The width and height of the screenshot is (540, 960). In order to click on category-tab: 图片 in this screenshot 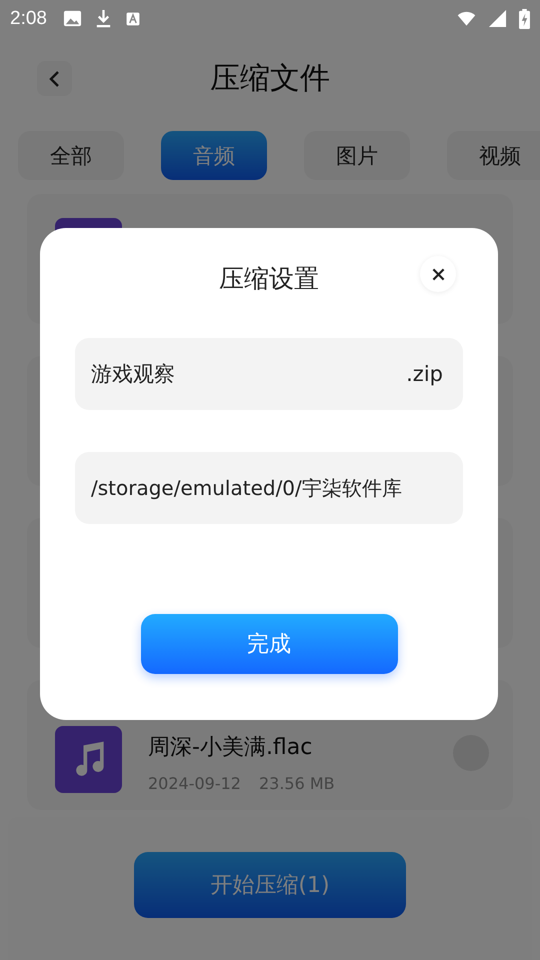, I will do `click(357, 155)`.